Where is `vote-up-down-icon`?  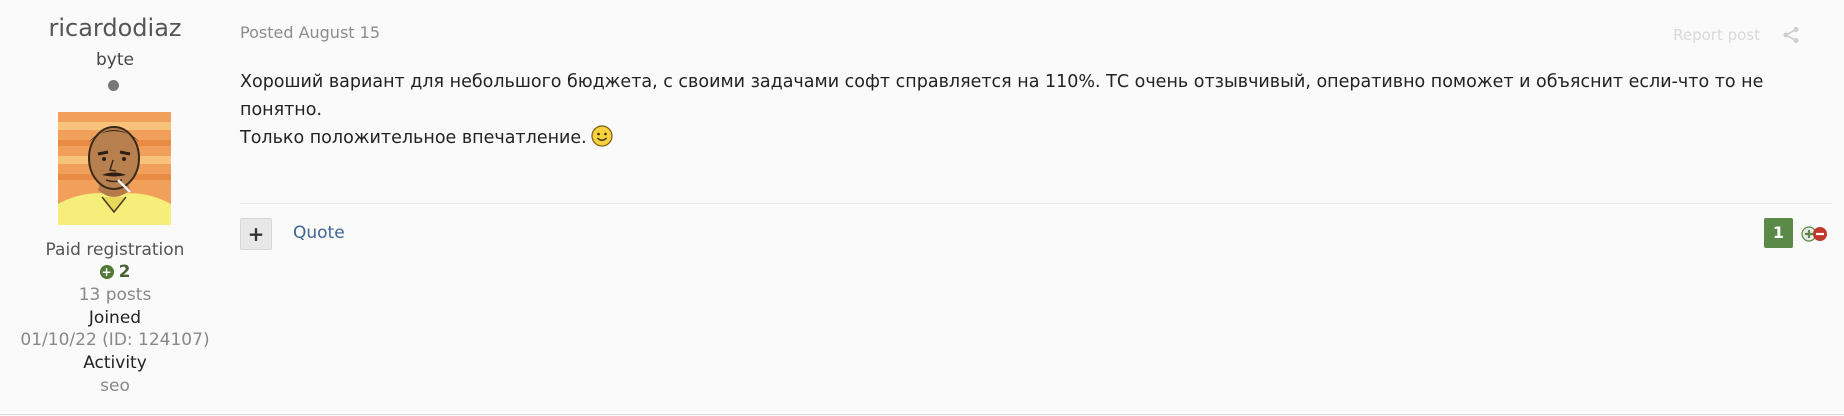 vote-up-down-icon is located at coordinates (1815, 234).